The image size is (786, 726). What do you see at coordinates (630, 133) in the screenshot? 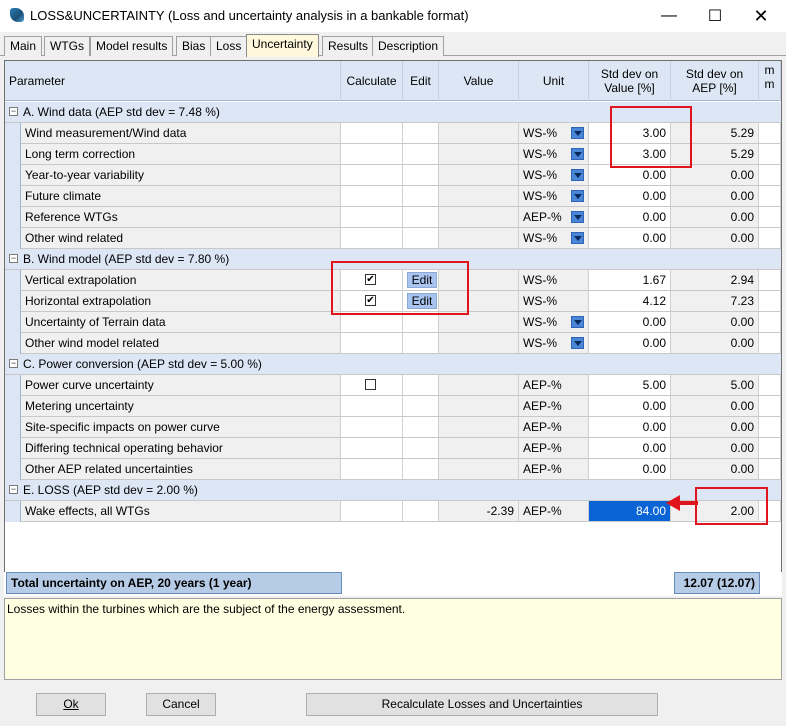
I see `std-dev-value-cell: 3.00` at bounding box center [630, 133].